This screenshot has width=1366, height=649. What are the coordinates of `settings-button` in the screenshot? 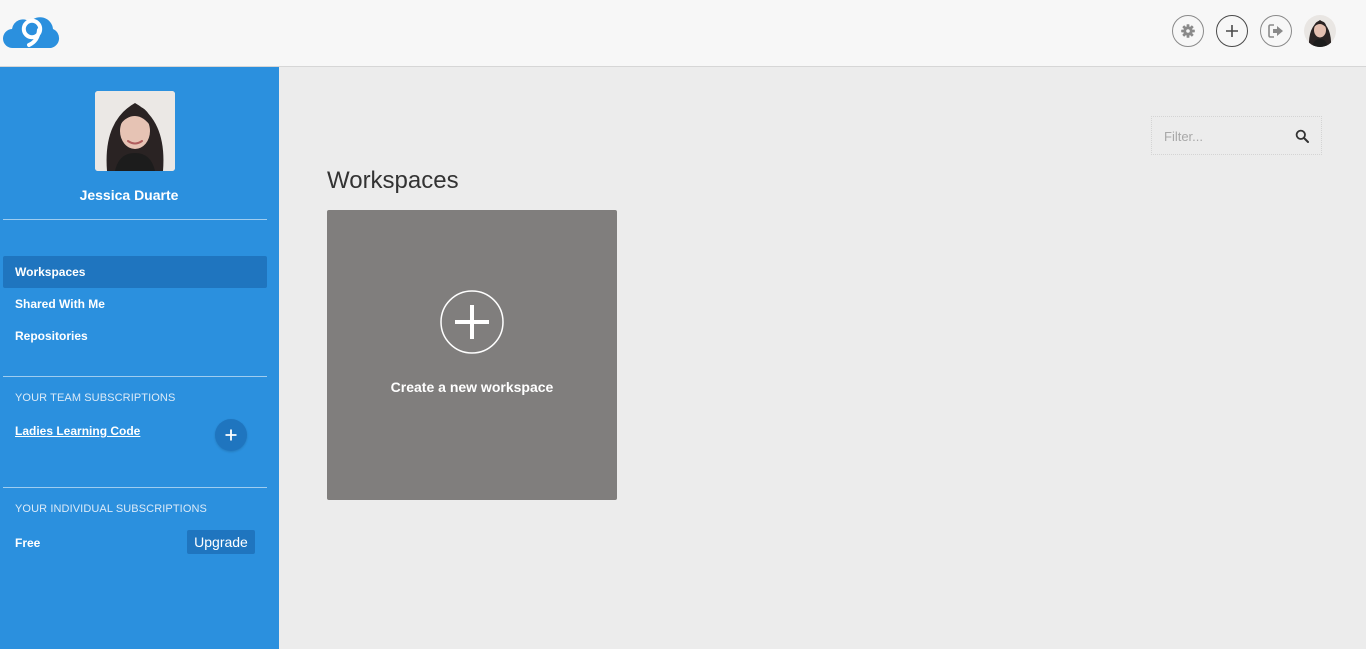 It's located at (1188, 31).